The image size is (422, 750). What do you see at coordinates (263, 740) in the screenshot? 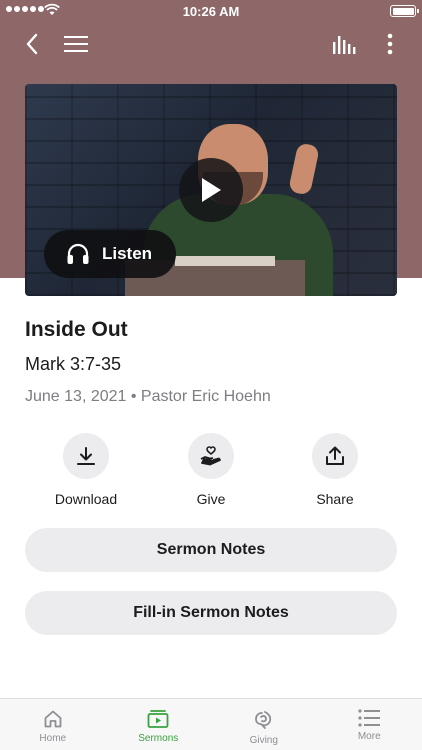
I see `tab-giving-label: Giving` at bounding box center [263, 740].